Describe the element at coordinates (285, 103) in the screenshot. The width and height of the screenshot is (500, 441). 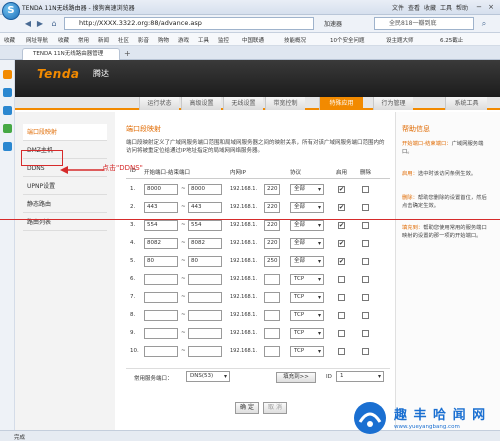
I see `tab-bandwidth: 带宽控制` at that location.